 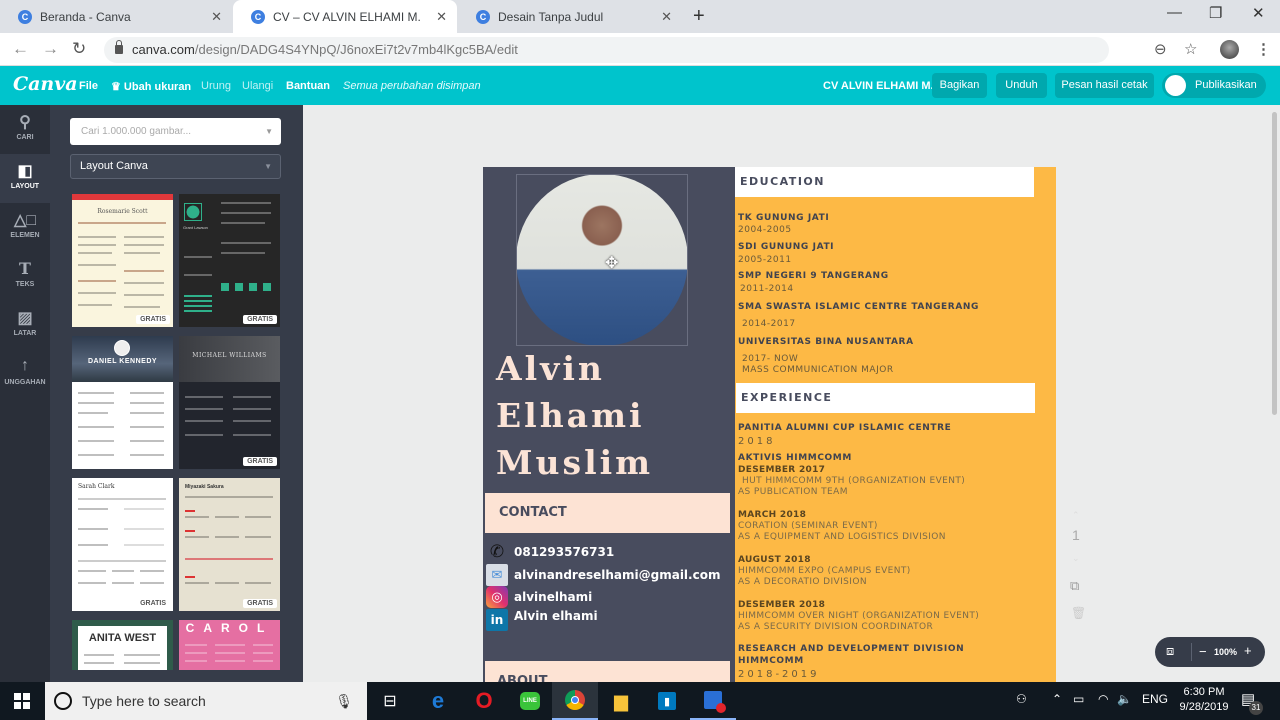 I want to click on exp-event: HUT HIMMCOMM 9TH (ORGANIZATION EVENT), so click(x=853, y=481).